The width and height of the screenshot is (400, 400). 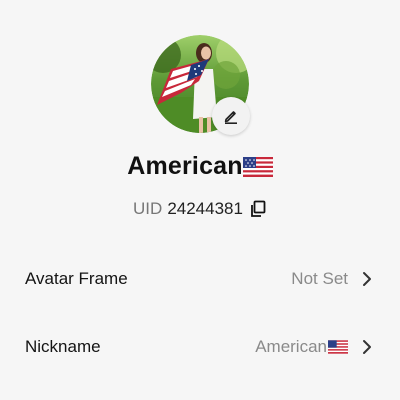 What do you see at coordinates (185, 166) in the screenshot?
I see `profile-name: American` at bounding box center [185, 166].